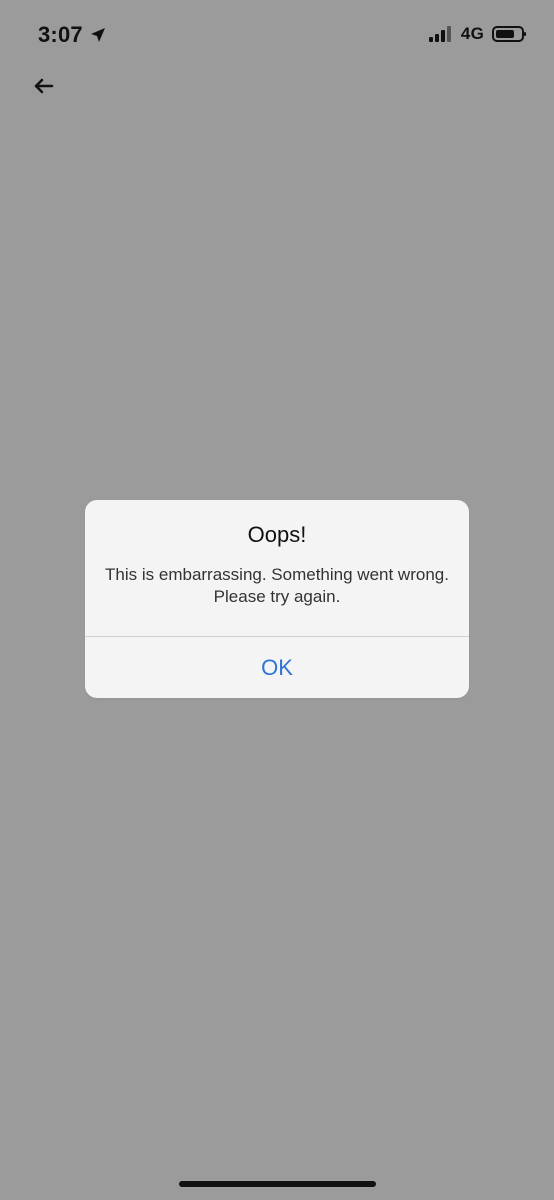 The width and height of the screenshot is (554, 1200). What do you see at coordinates (98, 35) in the screenshot?
I see `location-arrow-icon` at bounding box center [98, 35].